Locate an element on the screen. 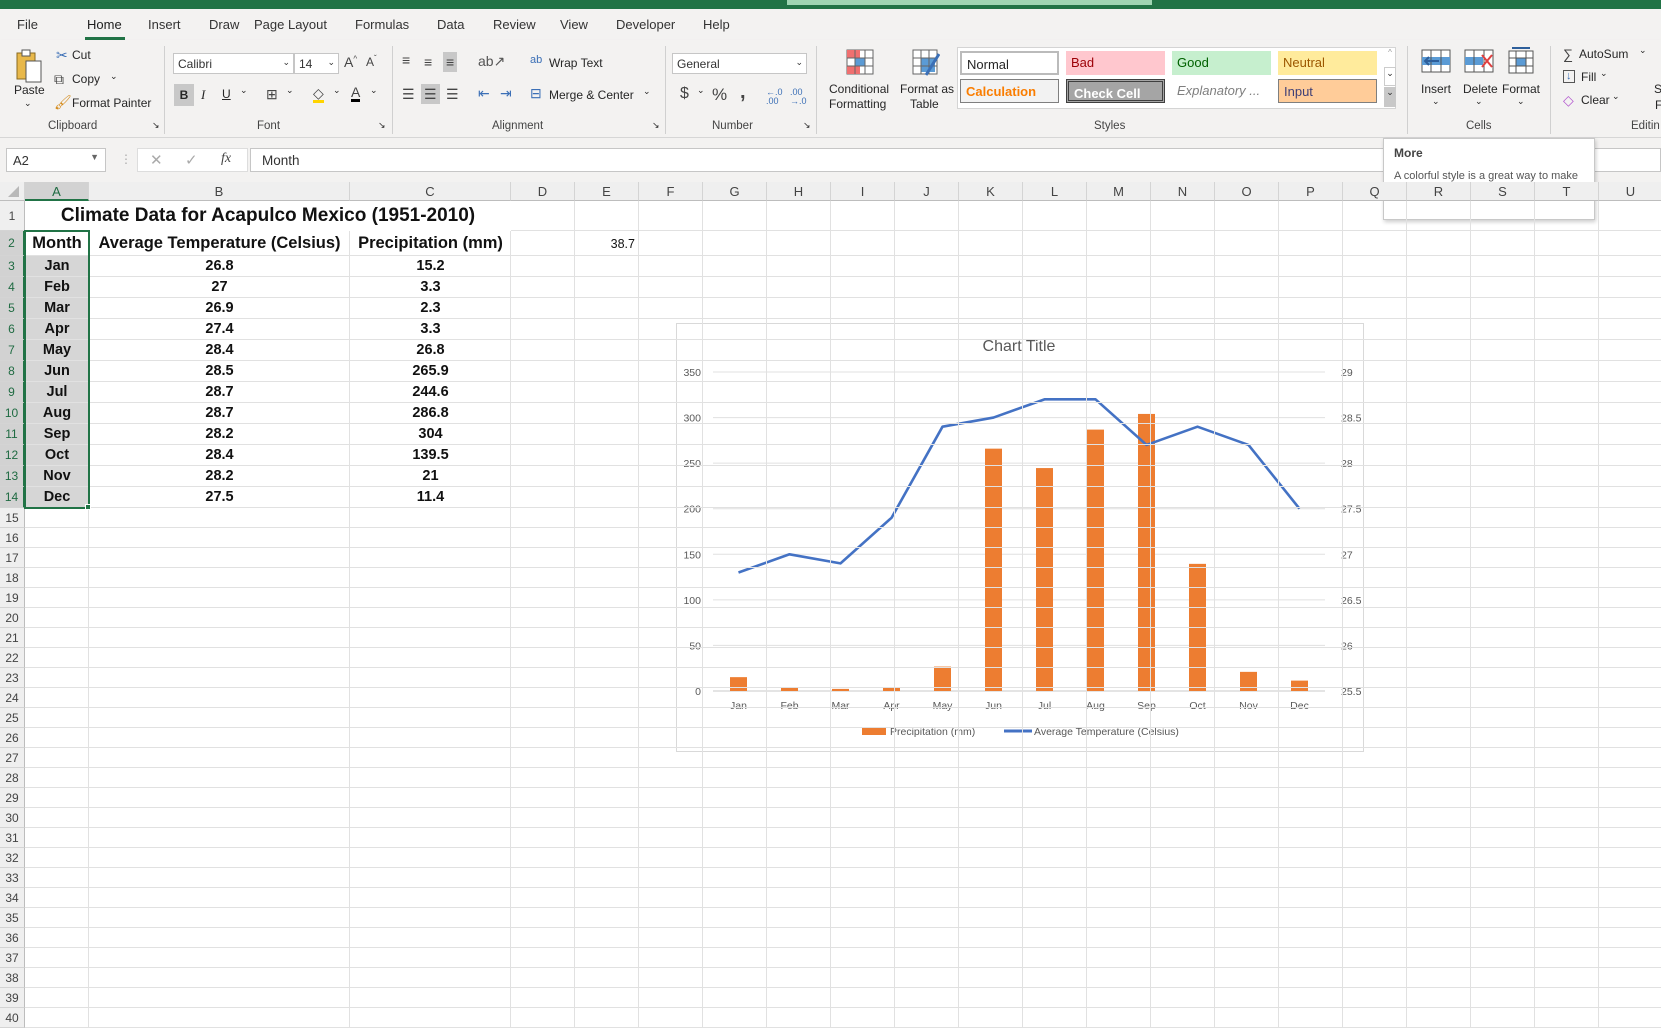  search-box is located at coordinates (969, 2).